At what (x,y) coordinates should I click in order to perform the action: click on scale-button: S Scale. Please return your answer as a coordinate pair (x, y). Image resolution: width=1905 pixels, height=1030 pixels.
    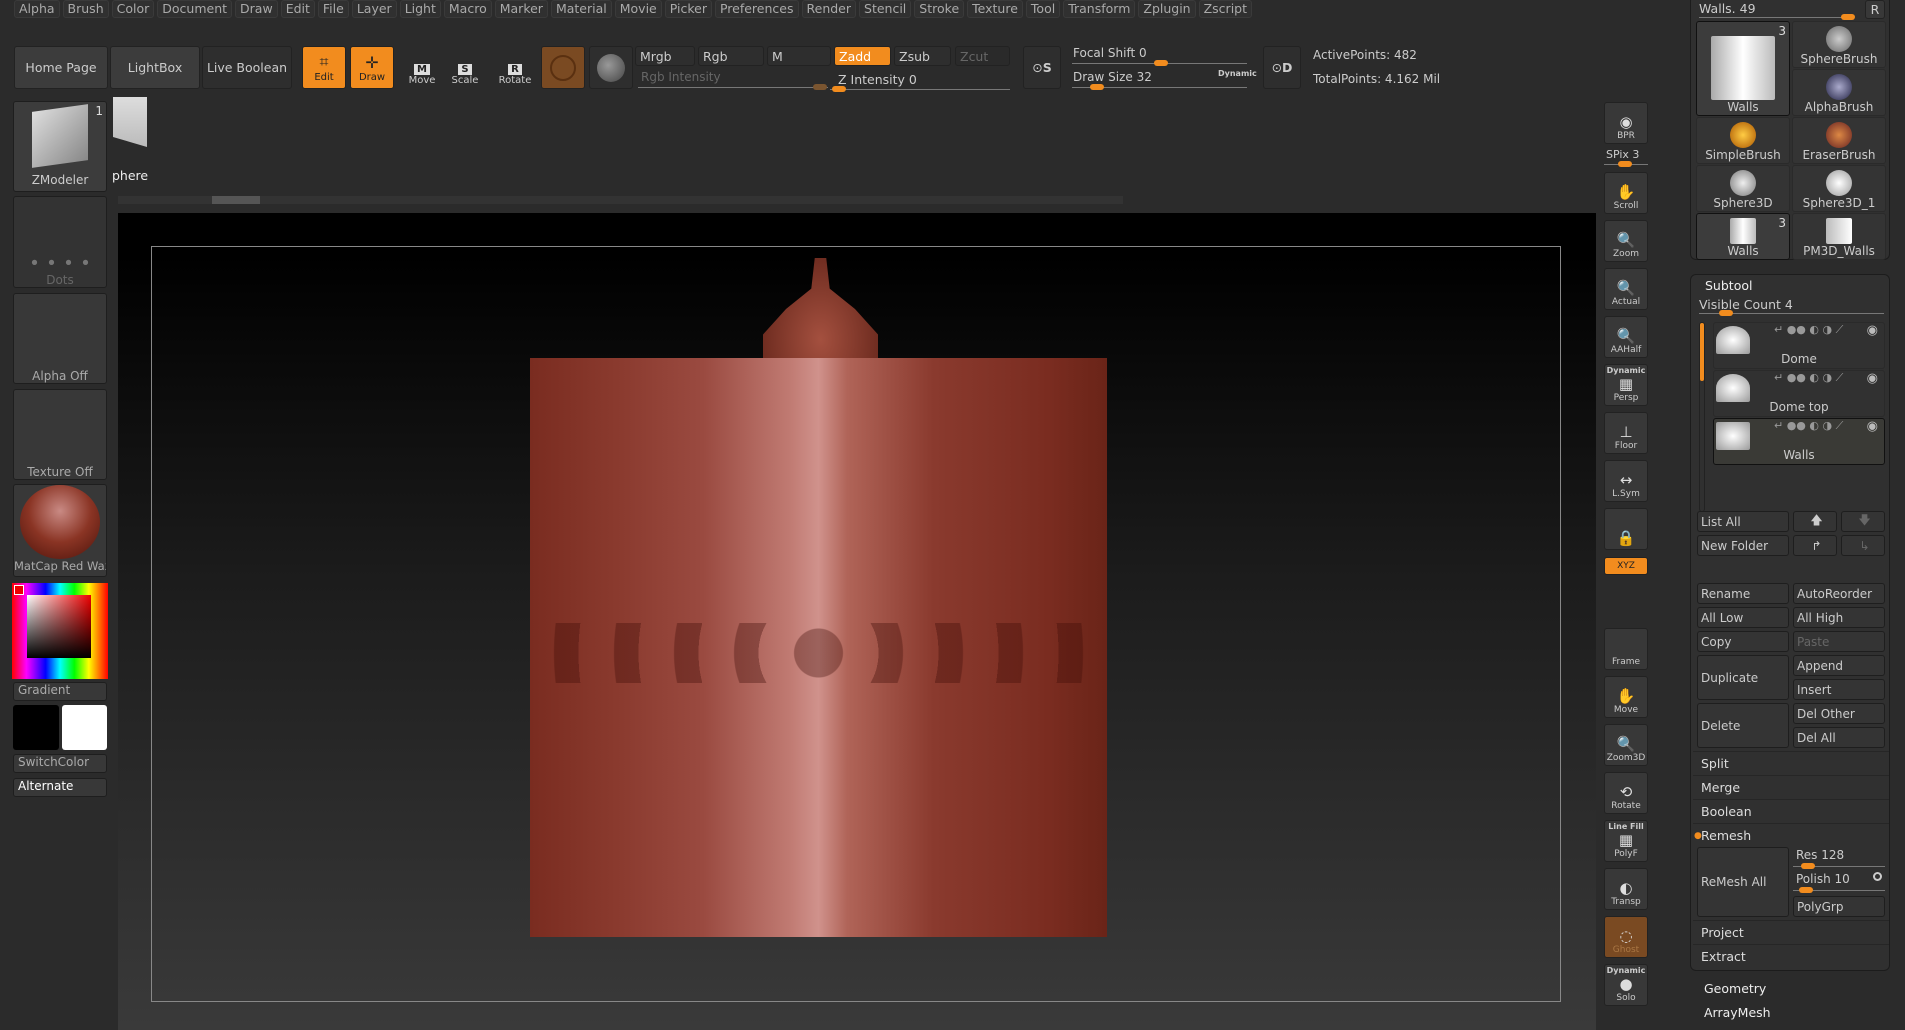
    Looking at the image, I should click on (465, 68).